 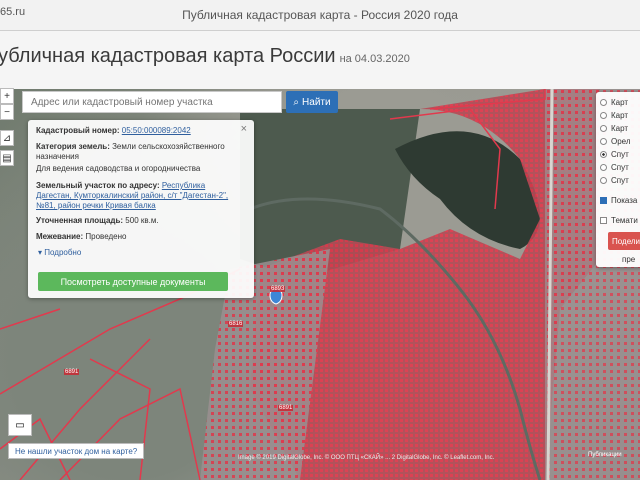 What do you see at coordinates (374, 59) in the screenshot?
I see `page-date: на 04.03.2020` at bounding box center [374, 59].